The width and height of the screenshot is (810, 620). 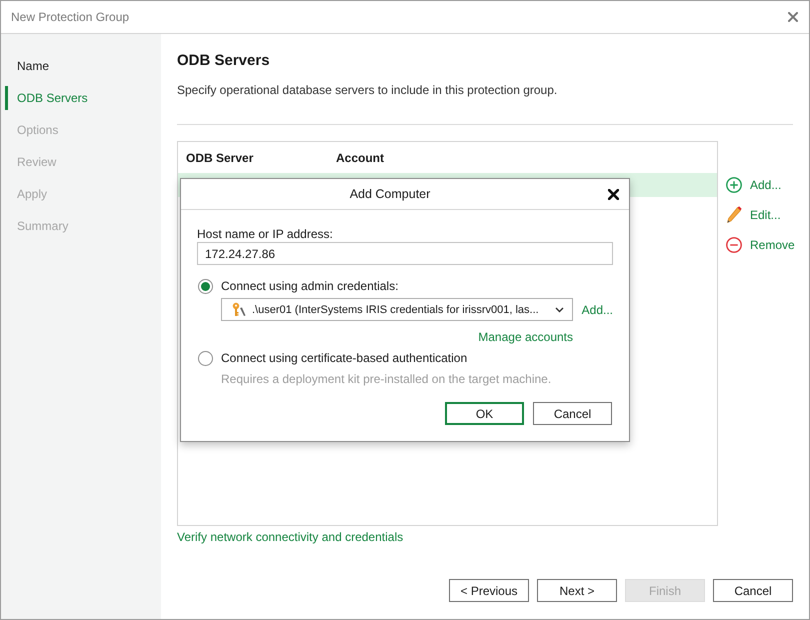 I want to click on radio-label: Connect using admin credentials:, so click(x=309, y=286).